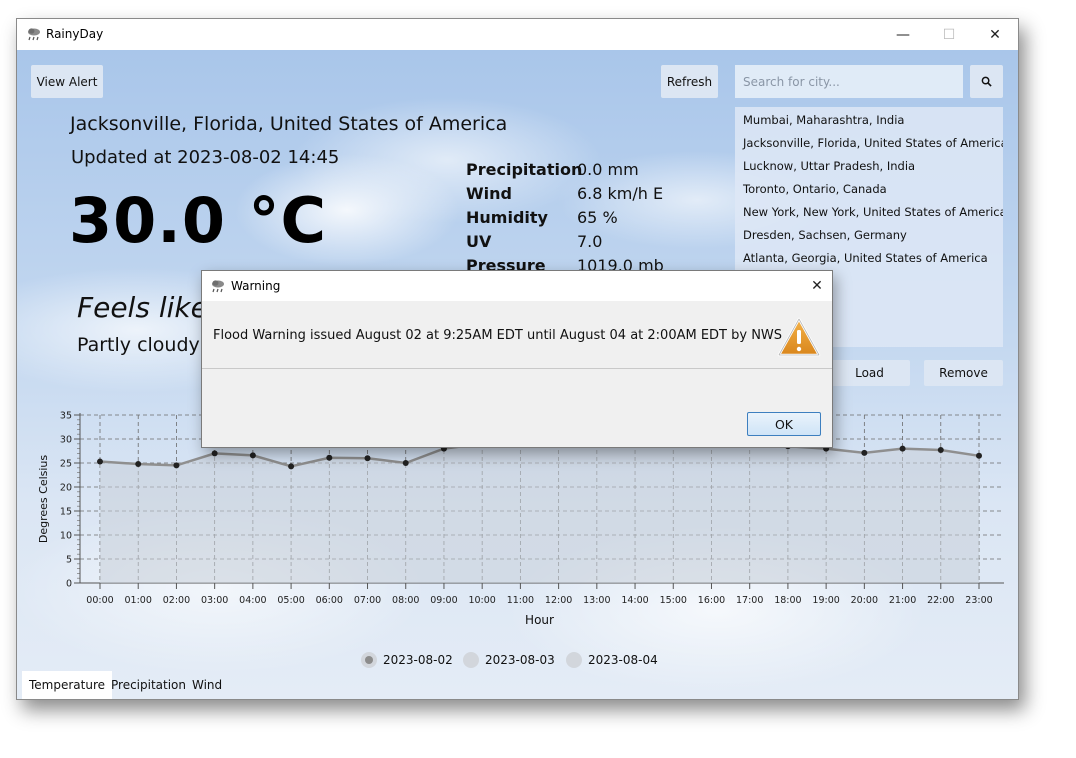 The height and width of the screenshot is (758, 1076). What do you see at coordinates (902, 600) in the screenshot?
I see `x-tick-label: 21:00` at bounding box center [902, 600].